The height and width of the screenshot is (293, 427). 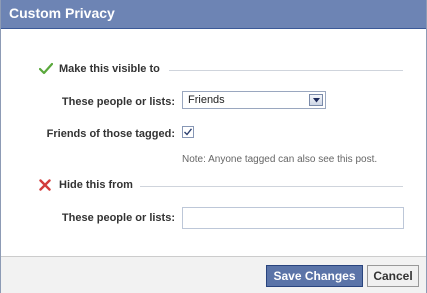 What do you see at coordinates (46, 69) in the screenshot?
I see `green-check-icon` at bounding box center [46, 69].